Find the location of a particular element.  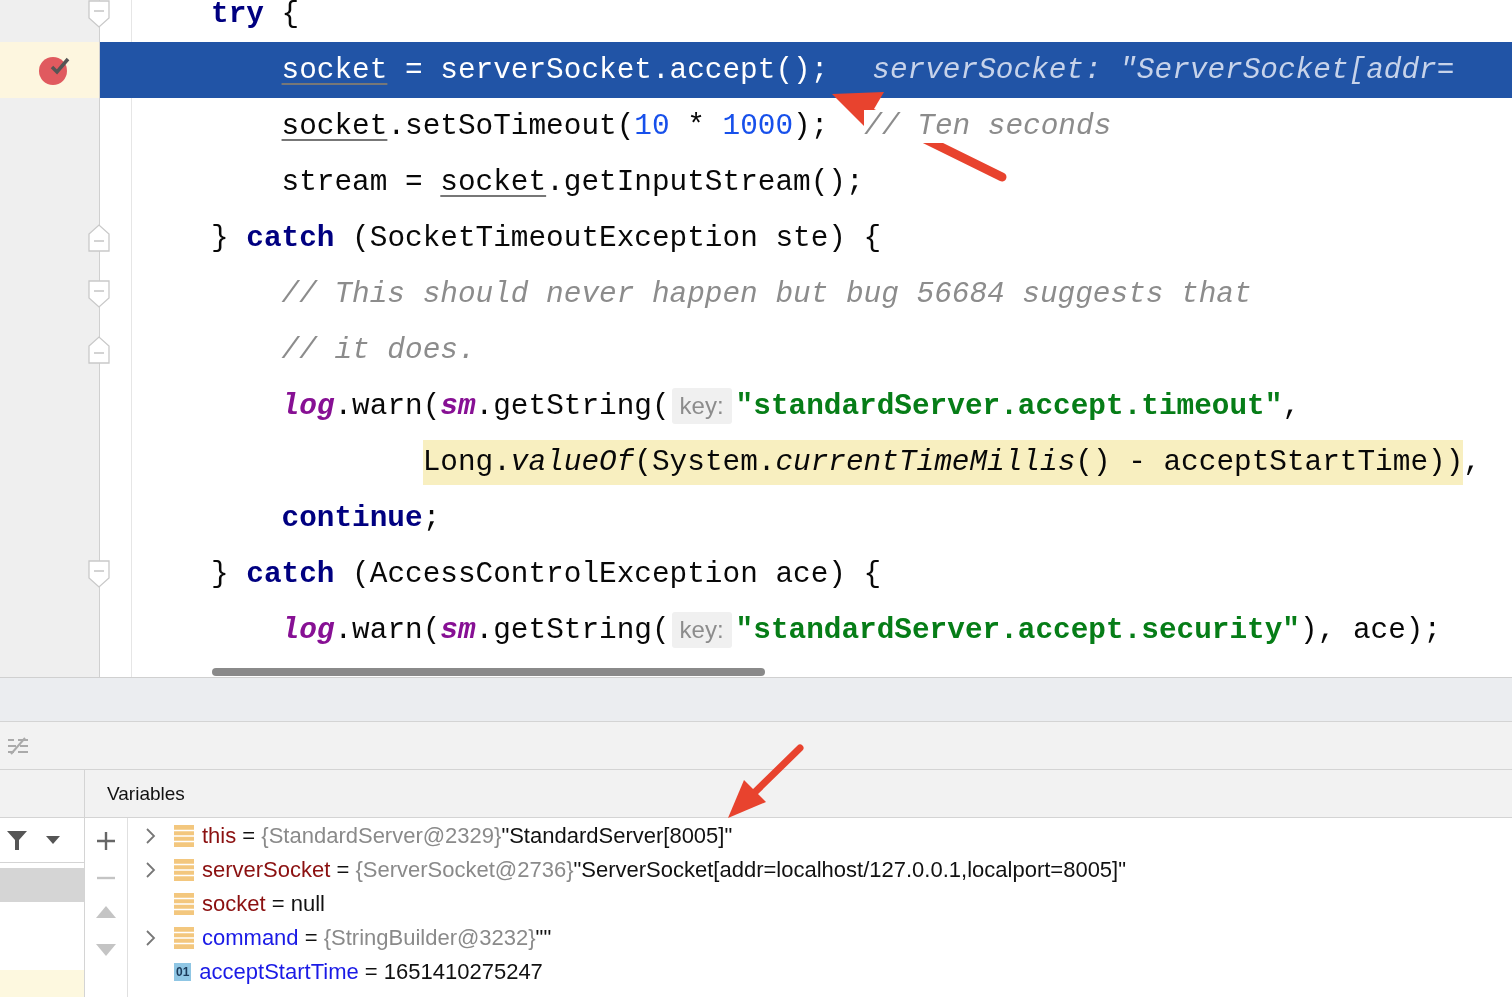

string-literal: "standardServer.accept.security" is located at coordinates (1017, 630).